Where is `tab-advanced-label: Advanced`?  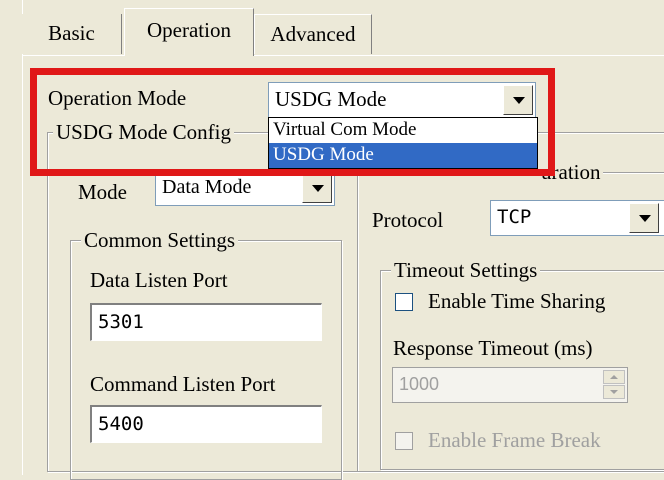 tab-advanced-label: Advanced is located at coordinates (313, 34).